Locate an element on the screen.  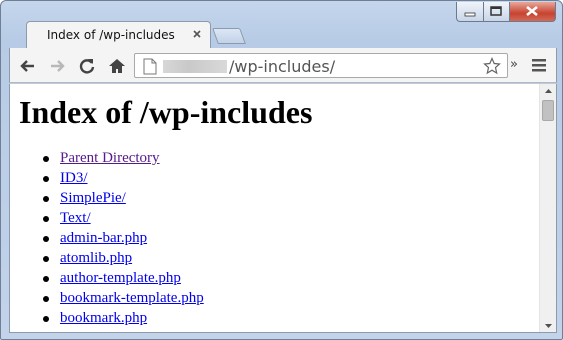
file-link: SimplePie/ is located at coordinates (93, 198).